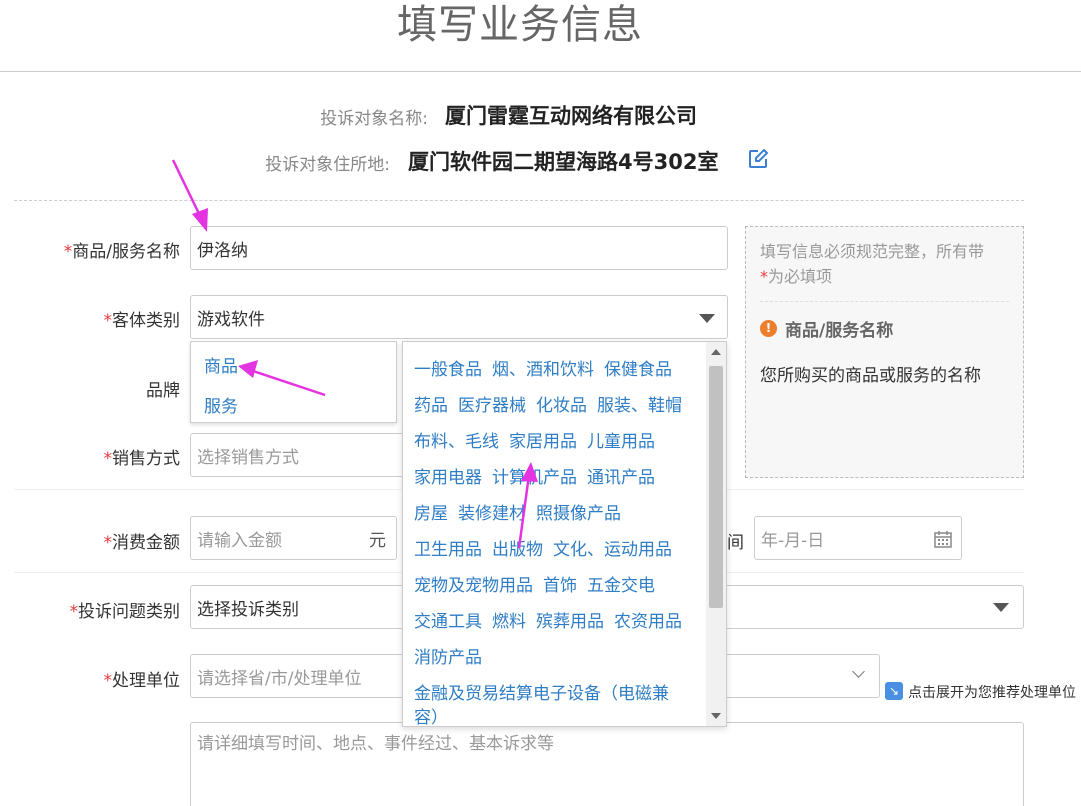 The width and height of the screenshot is (1081, 806). Describe the element at coordinates (121, 252) in the screenshot. I see `product-label: *商品/服务名称` at that location.